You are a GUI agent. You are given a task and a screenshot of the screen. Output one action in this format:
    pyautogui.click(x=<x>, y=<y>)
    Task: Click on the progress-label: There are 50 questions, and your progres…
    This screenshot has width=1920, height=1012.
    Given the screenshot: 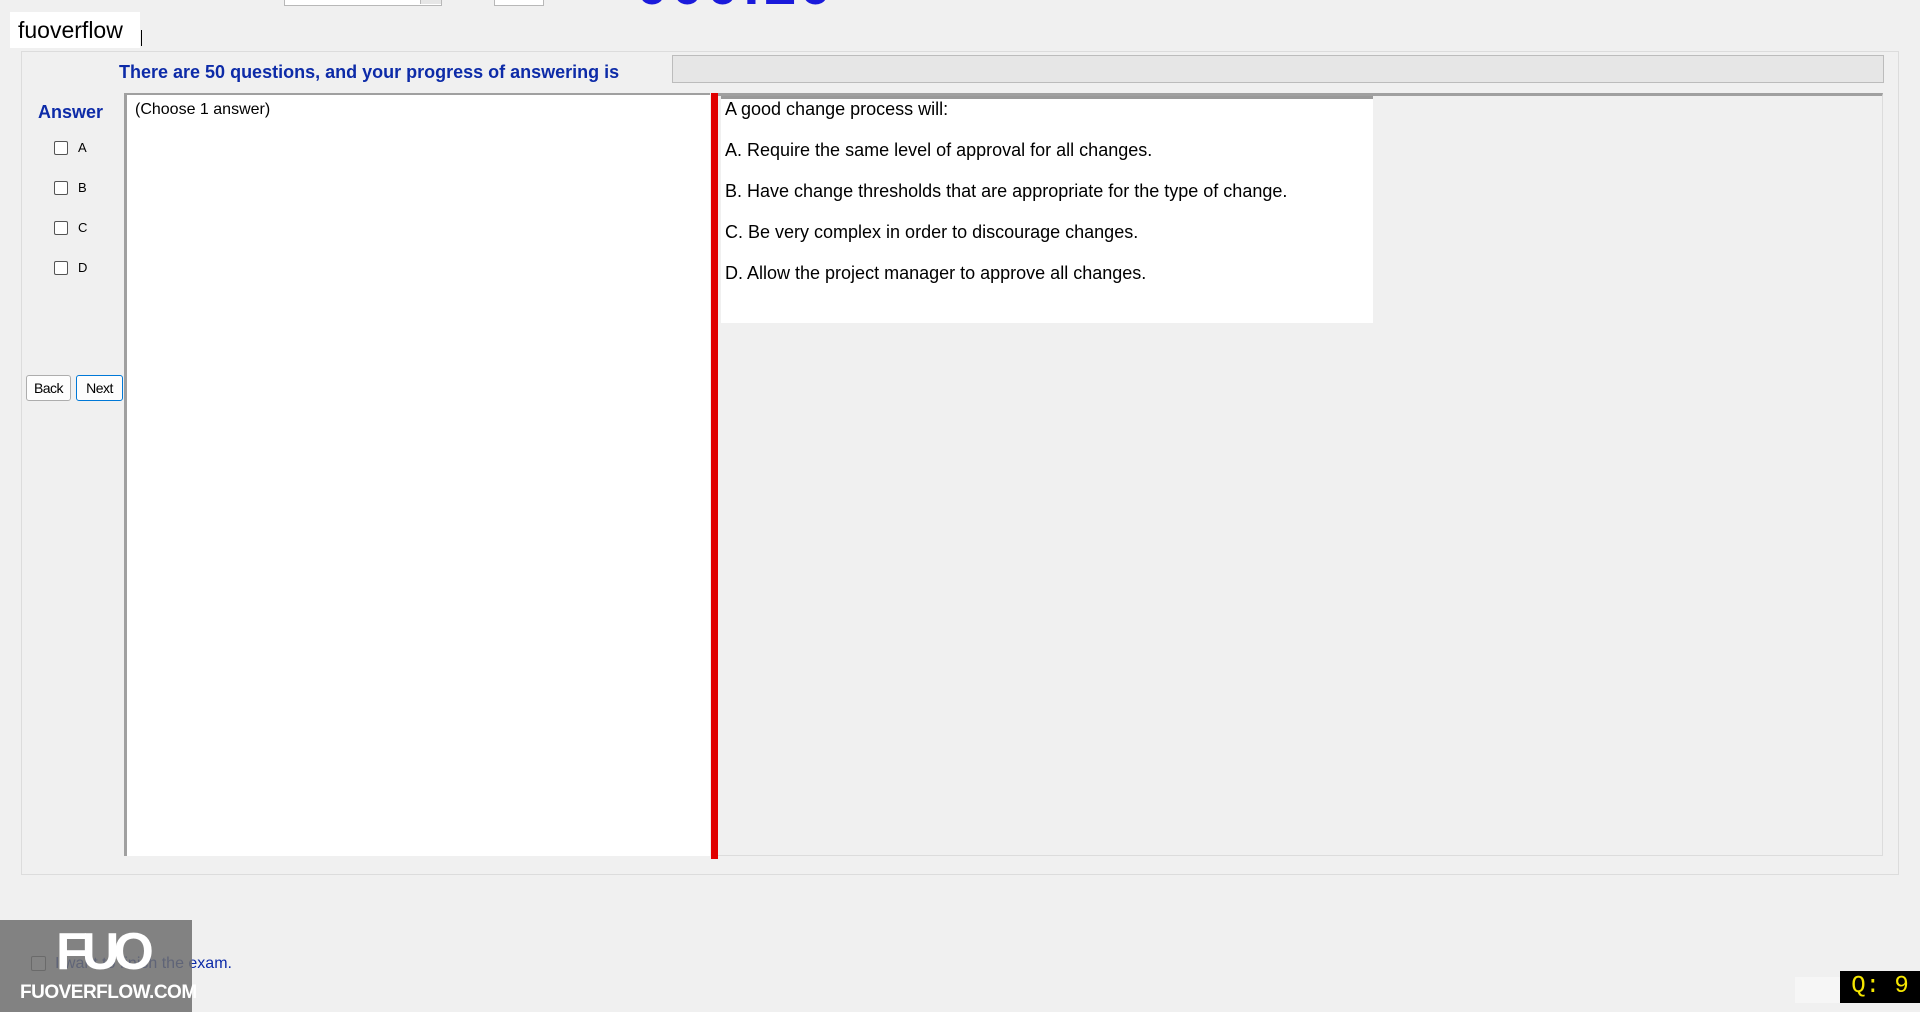 What is the action you would take?
    pyautogui.click(x=369, y=72)
    